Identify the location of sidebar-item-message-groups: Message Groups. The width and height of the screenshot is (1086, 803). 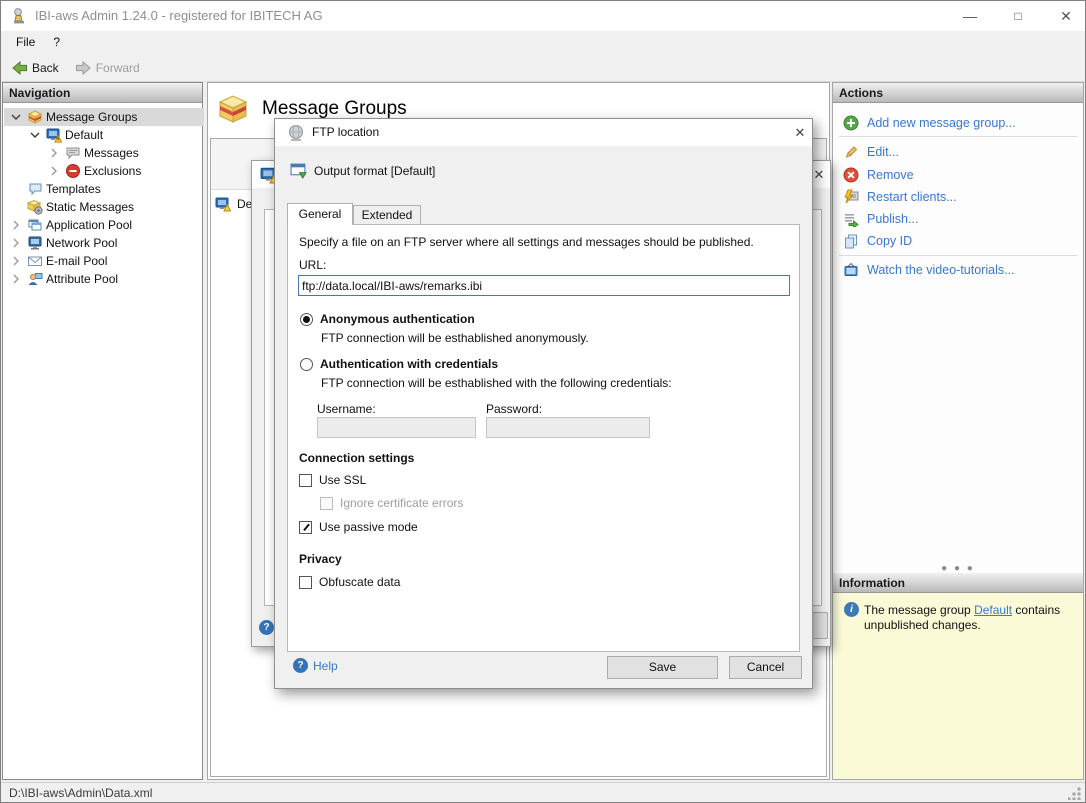
(104, 117).